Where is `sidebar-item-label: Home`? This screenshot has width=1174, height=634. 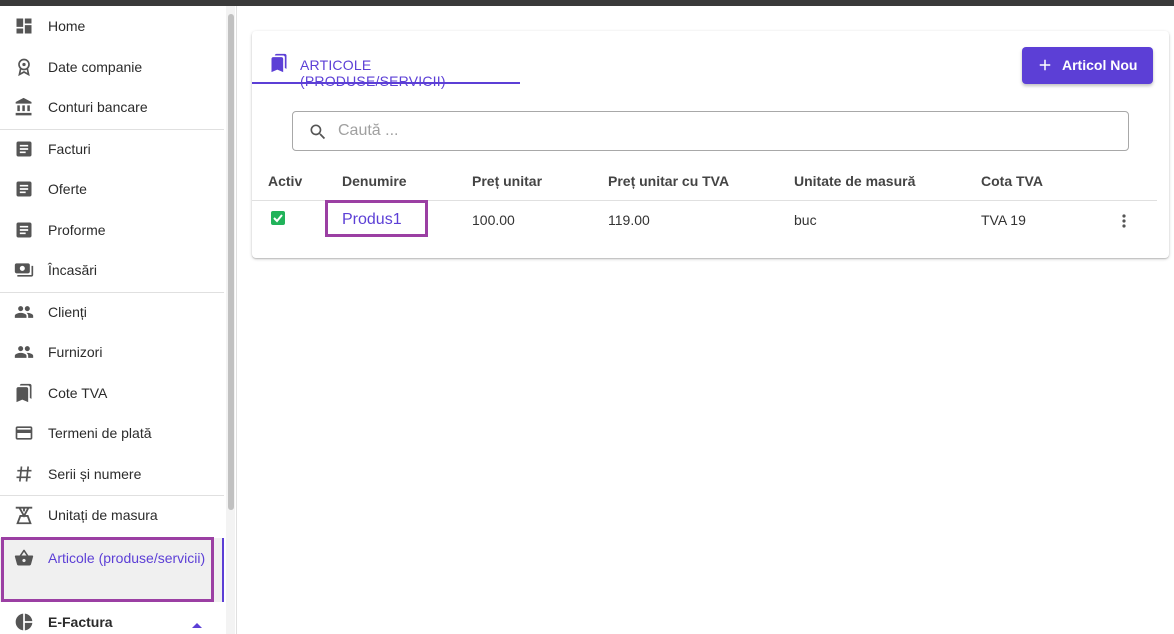 sidebar-item-label: Home is located at coordinates (67, 26).